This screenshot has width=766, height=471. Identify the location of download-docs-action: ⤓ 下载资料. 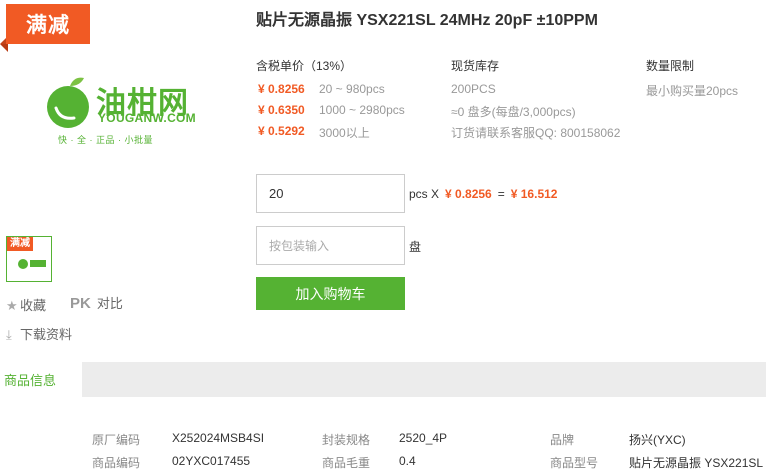
(39, 333).